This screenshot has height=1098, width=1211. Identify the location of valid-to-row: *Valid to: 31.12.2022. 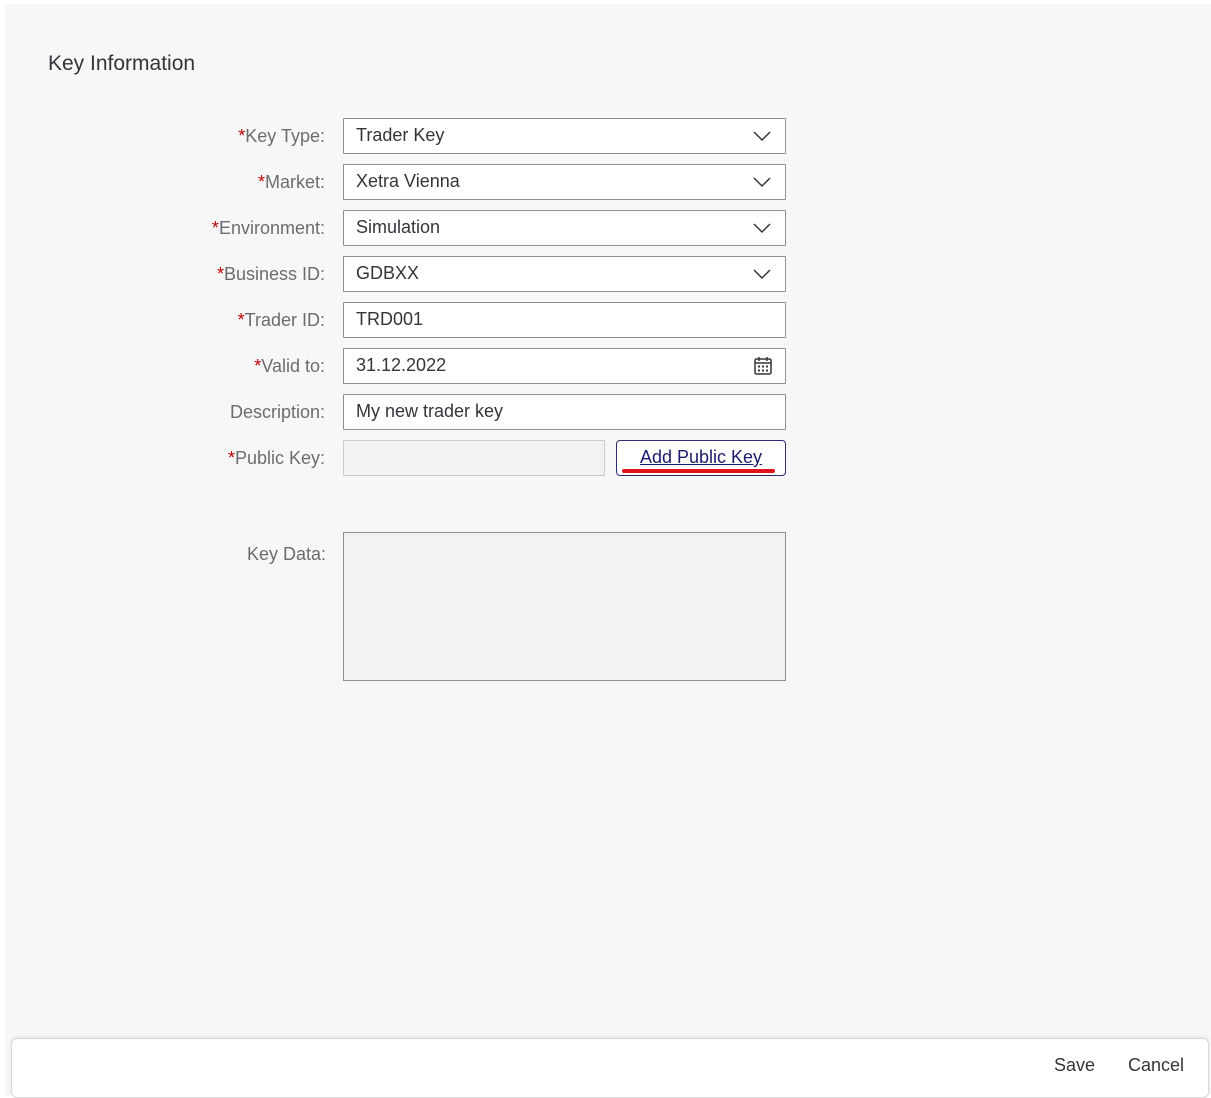
(405, 366).